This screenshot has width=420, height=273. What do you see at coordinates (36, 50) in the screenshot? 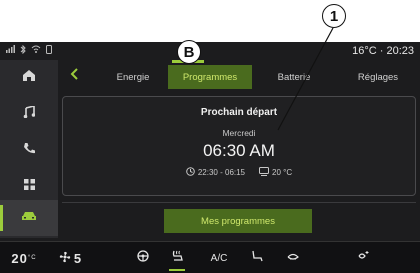
I see `wifi-icon` at bounding box center [36, 50].